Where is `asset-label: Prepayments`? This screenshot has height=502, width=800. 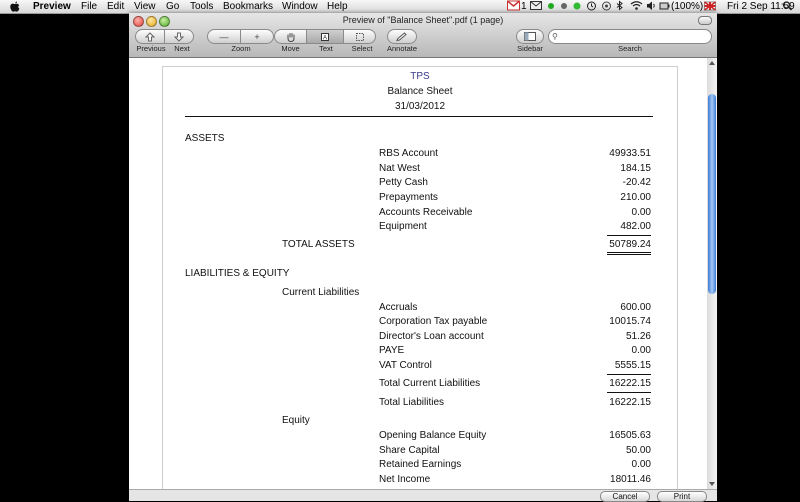
asset-label: Prepayments is located at coordinates (408, 197).